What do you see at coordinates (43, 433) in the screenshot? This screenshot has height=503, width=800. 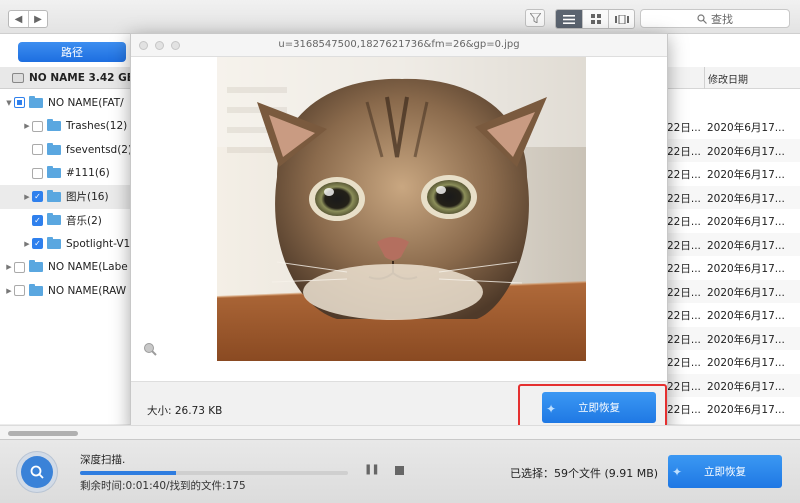 I see `scrollbar-thumb` at bounding box center [43, 433].